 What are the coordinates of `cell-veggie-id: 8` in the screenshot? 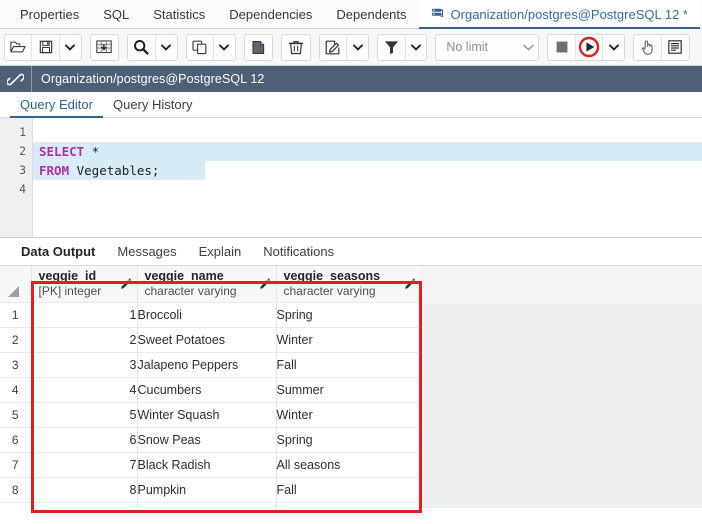 It's located at (84, 490).